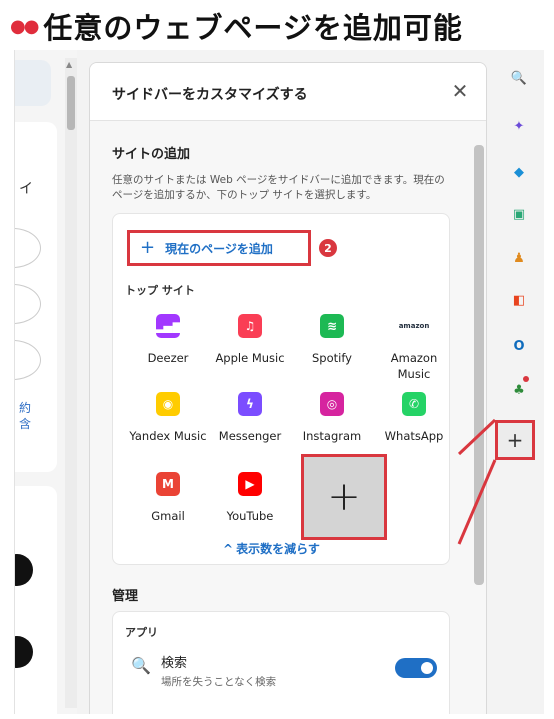 The image size is (554, 719). What do you see at coordinates (427, 668) in the screenshot?
I see `toggle-knob` at bounding box center [427, 668].